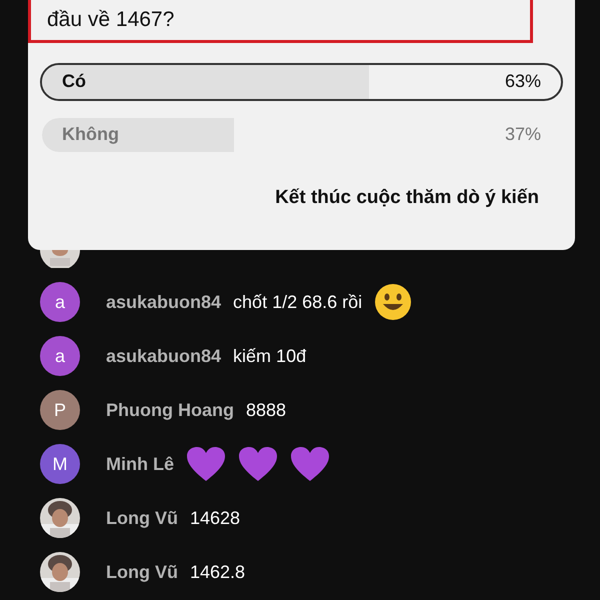 The height and width of the screenshot is (600, 600). I want to click on author-name: Minh Lê, so click(140, 464).